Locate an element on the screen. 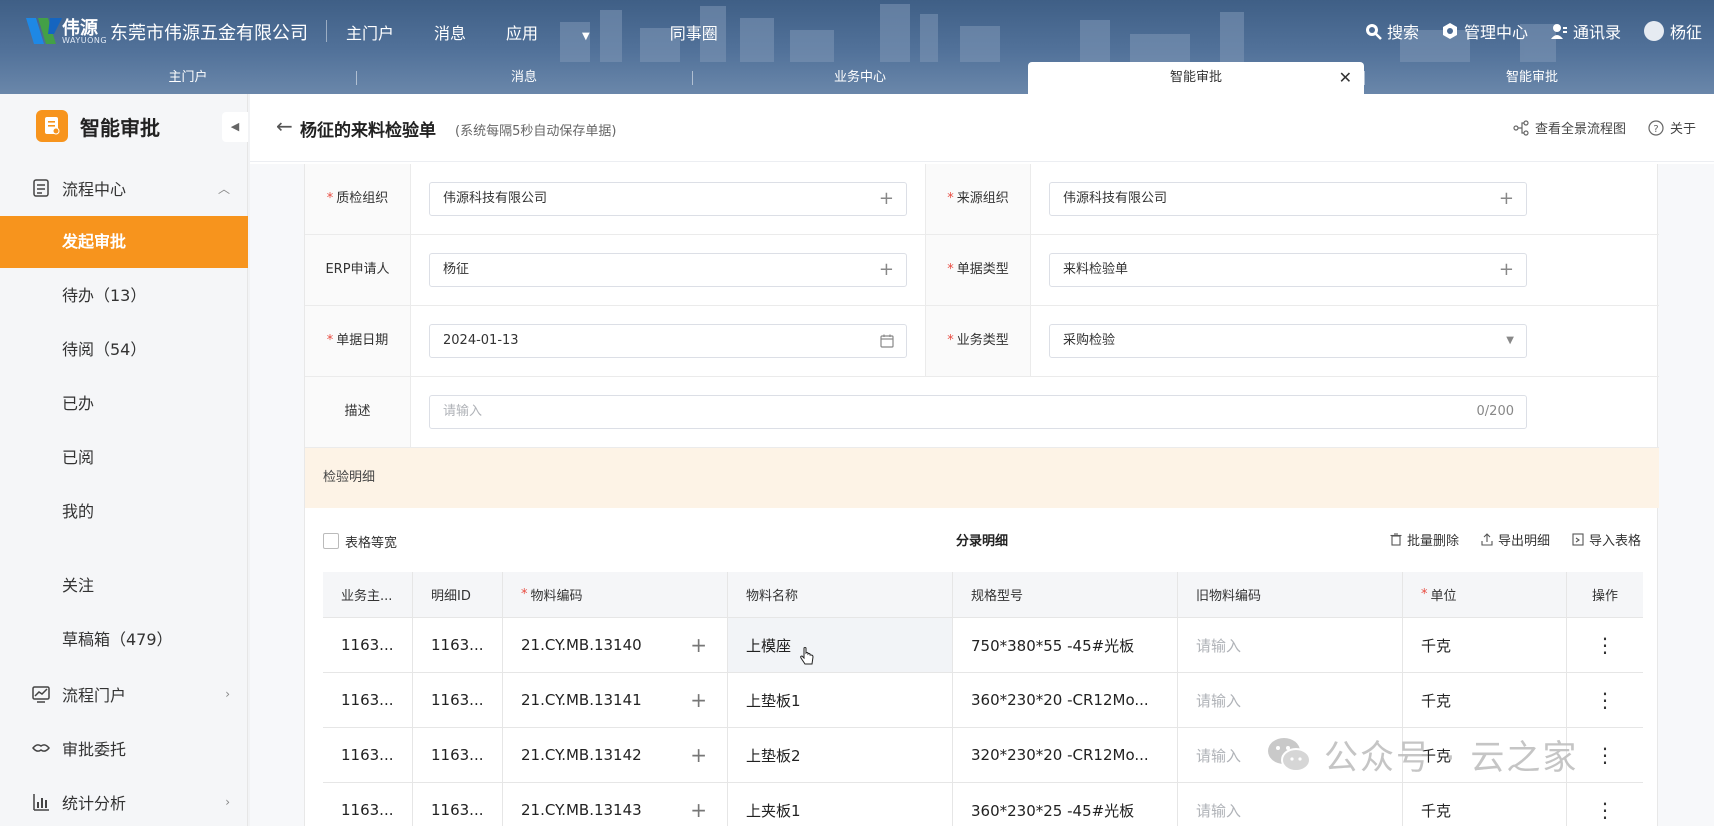 This screenshot has height=826, width=1714. about-label: 关于 is located at coordinates (1682, 129).